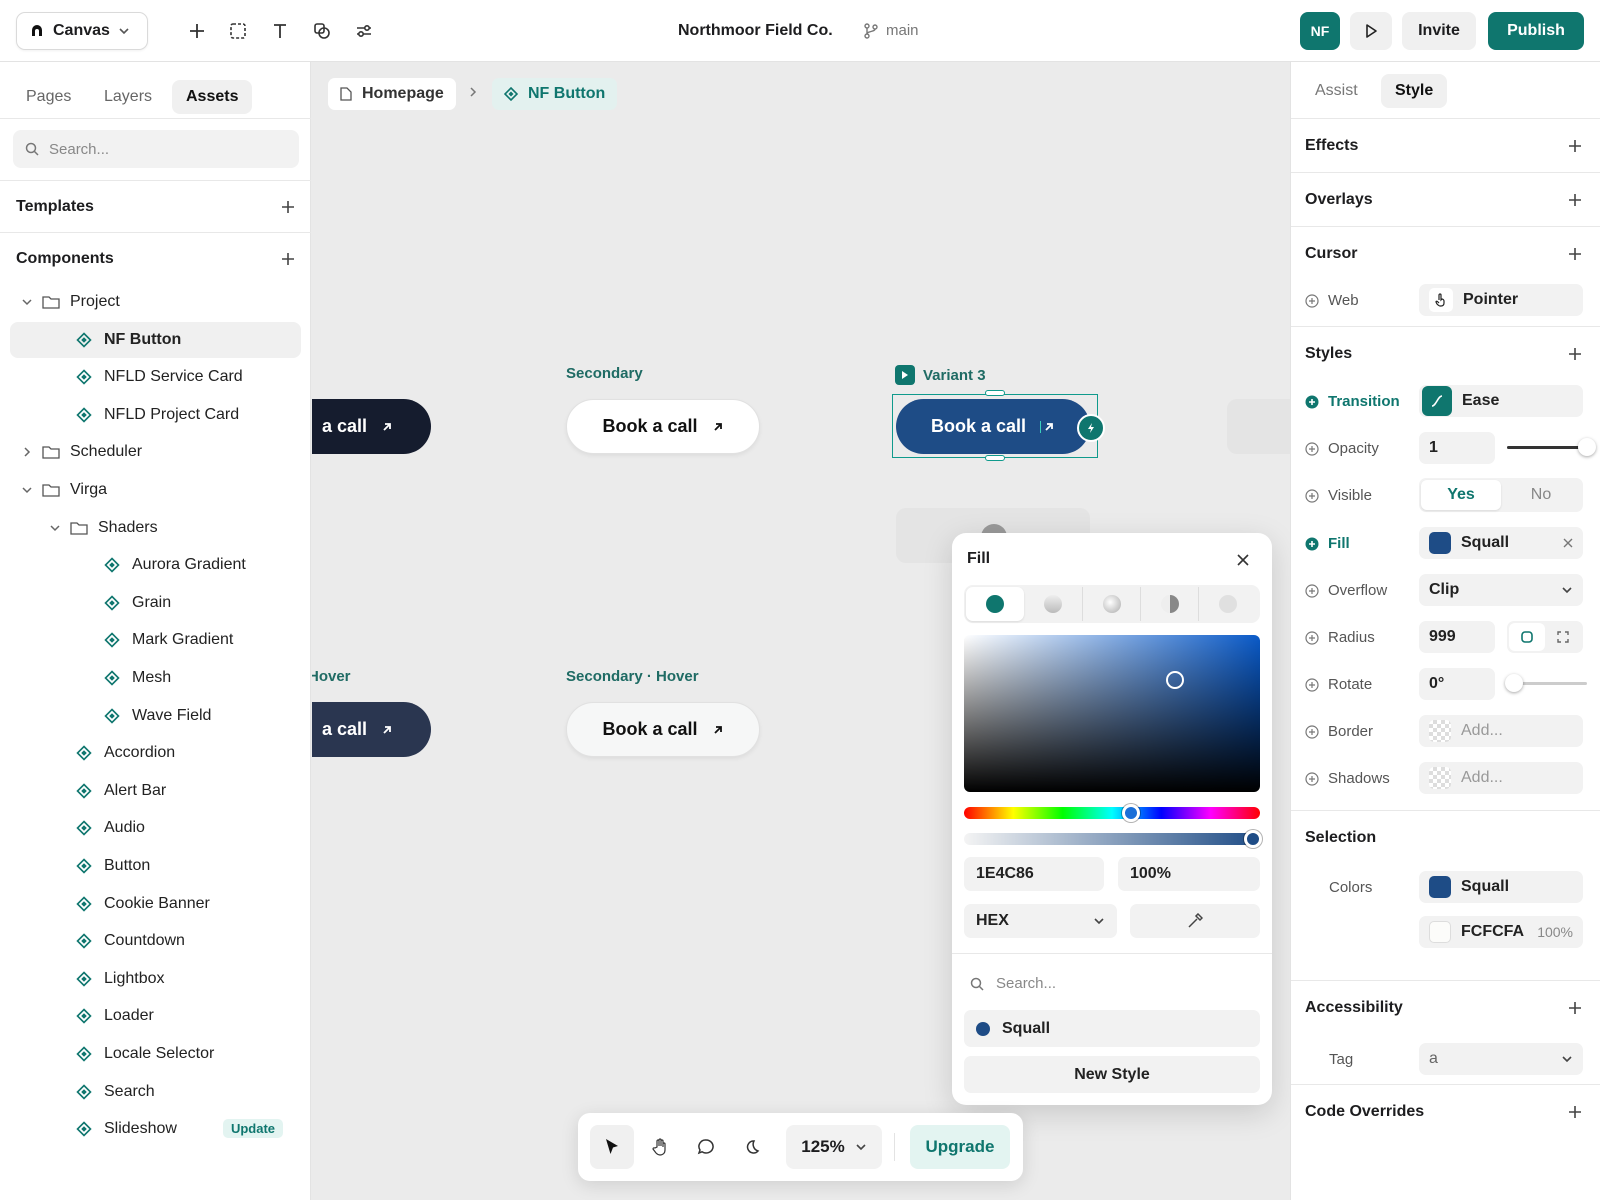 The width and height of the screenshot is (1600, 1200). Describe the element at coordinates (1112, 1028) in the screenshot. I see `color-style-item: Squall` at that location.